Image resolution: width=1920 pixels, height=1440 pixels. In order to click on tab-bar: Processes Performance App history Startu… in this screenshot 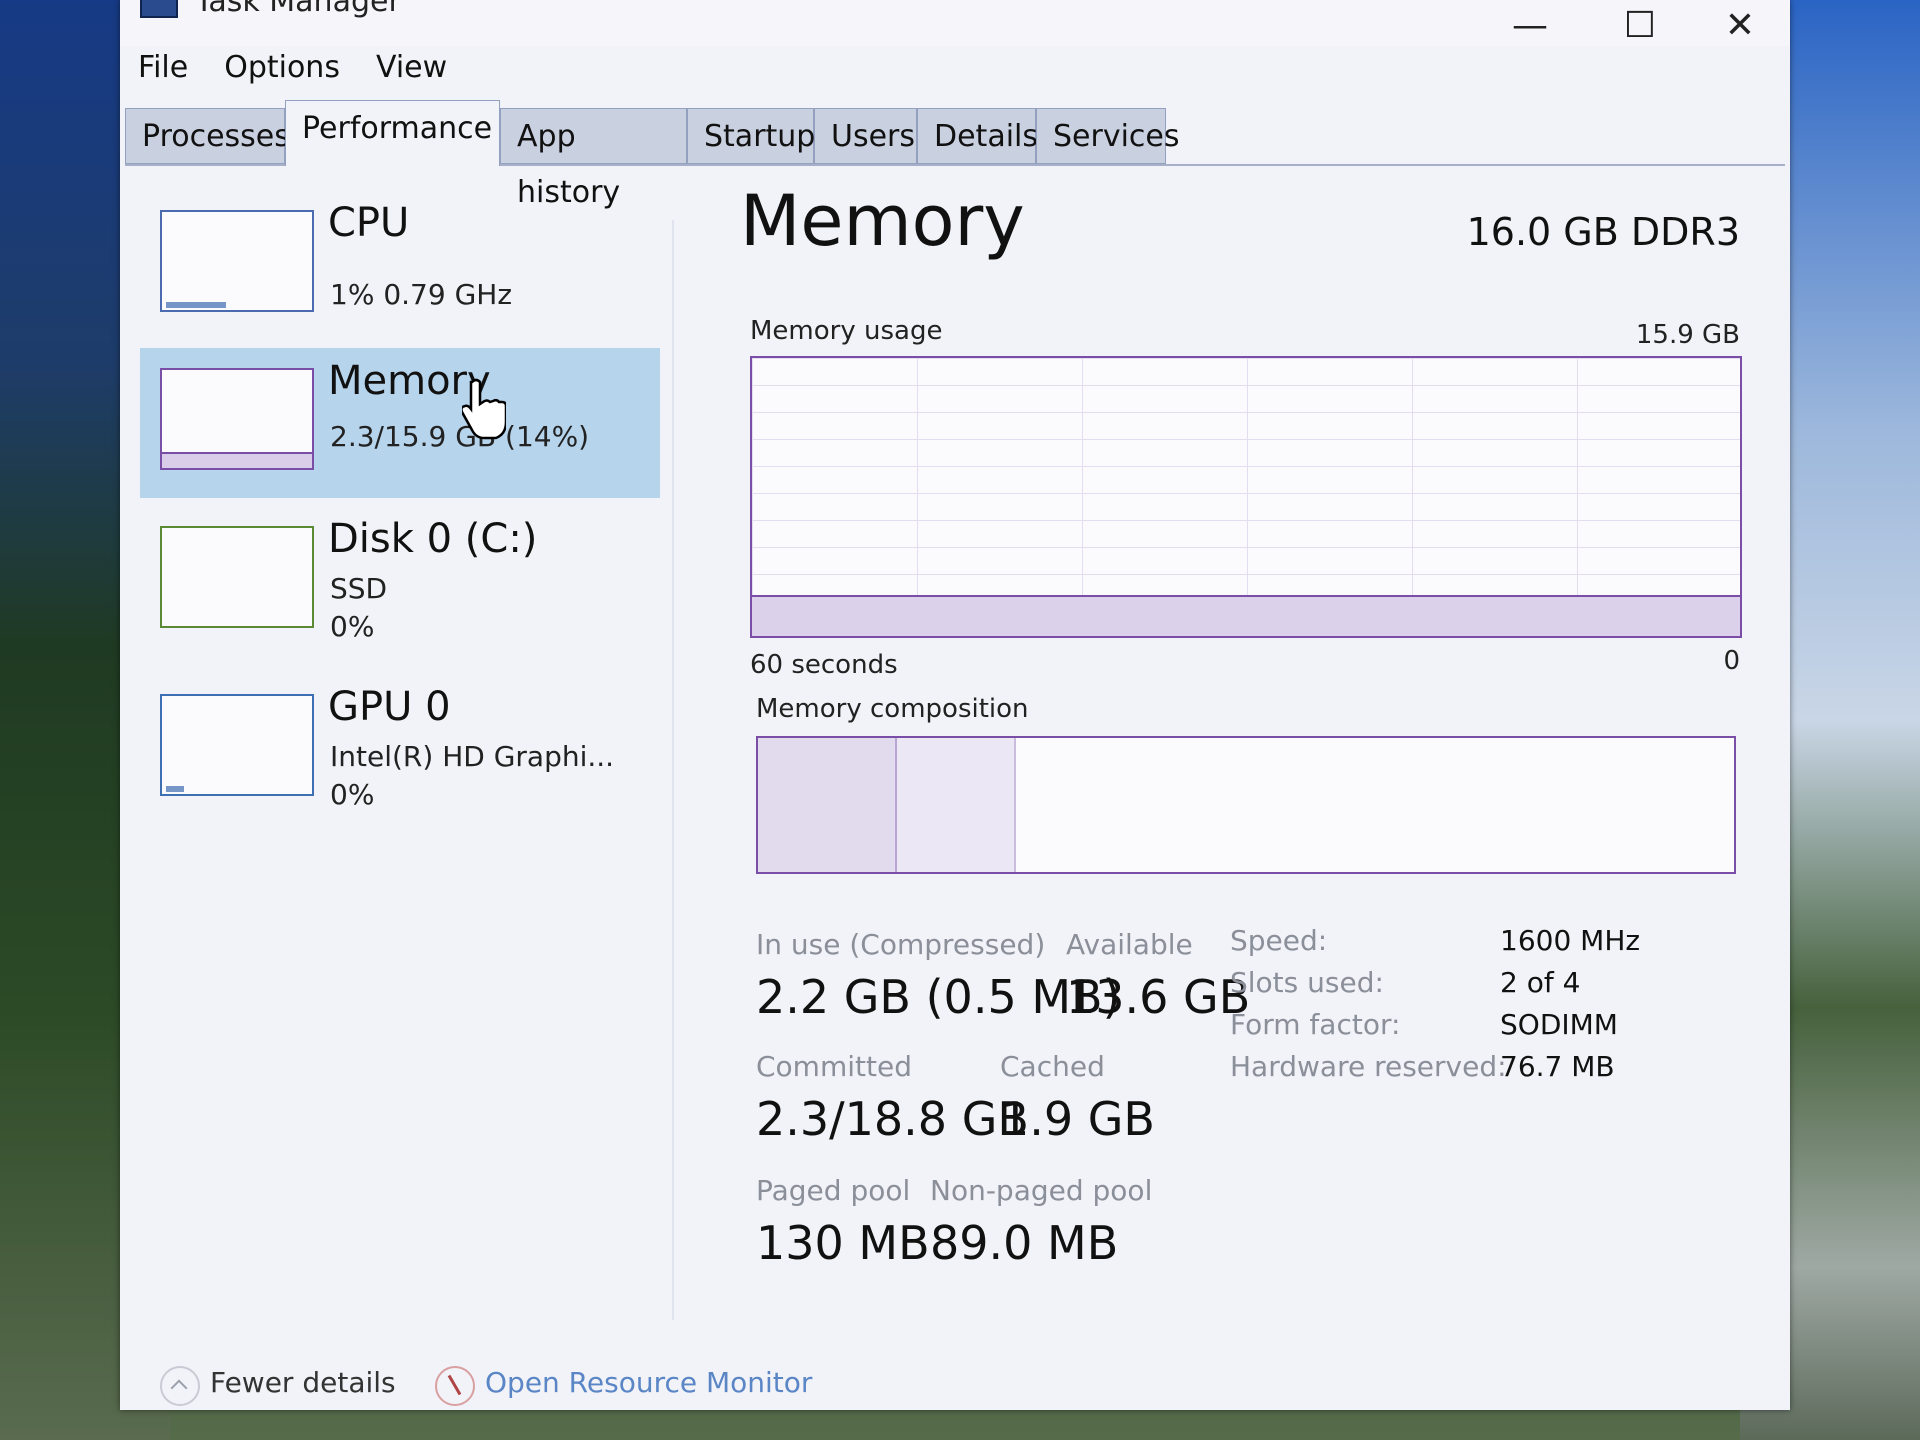, I will do `click(955, 155)`.